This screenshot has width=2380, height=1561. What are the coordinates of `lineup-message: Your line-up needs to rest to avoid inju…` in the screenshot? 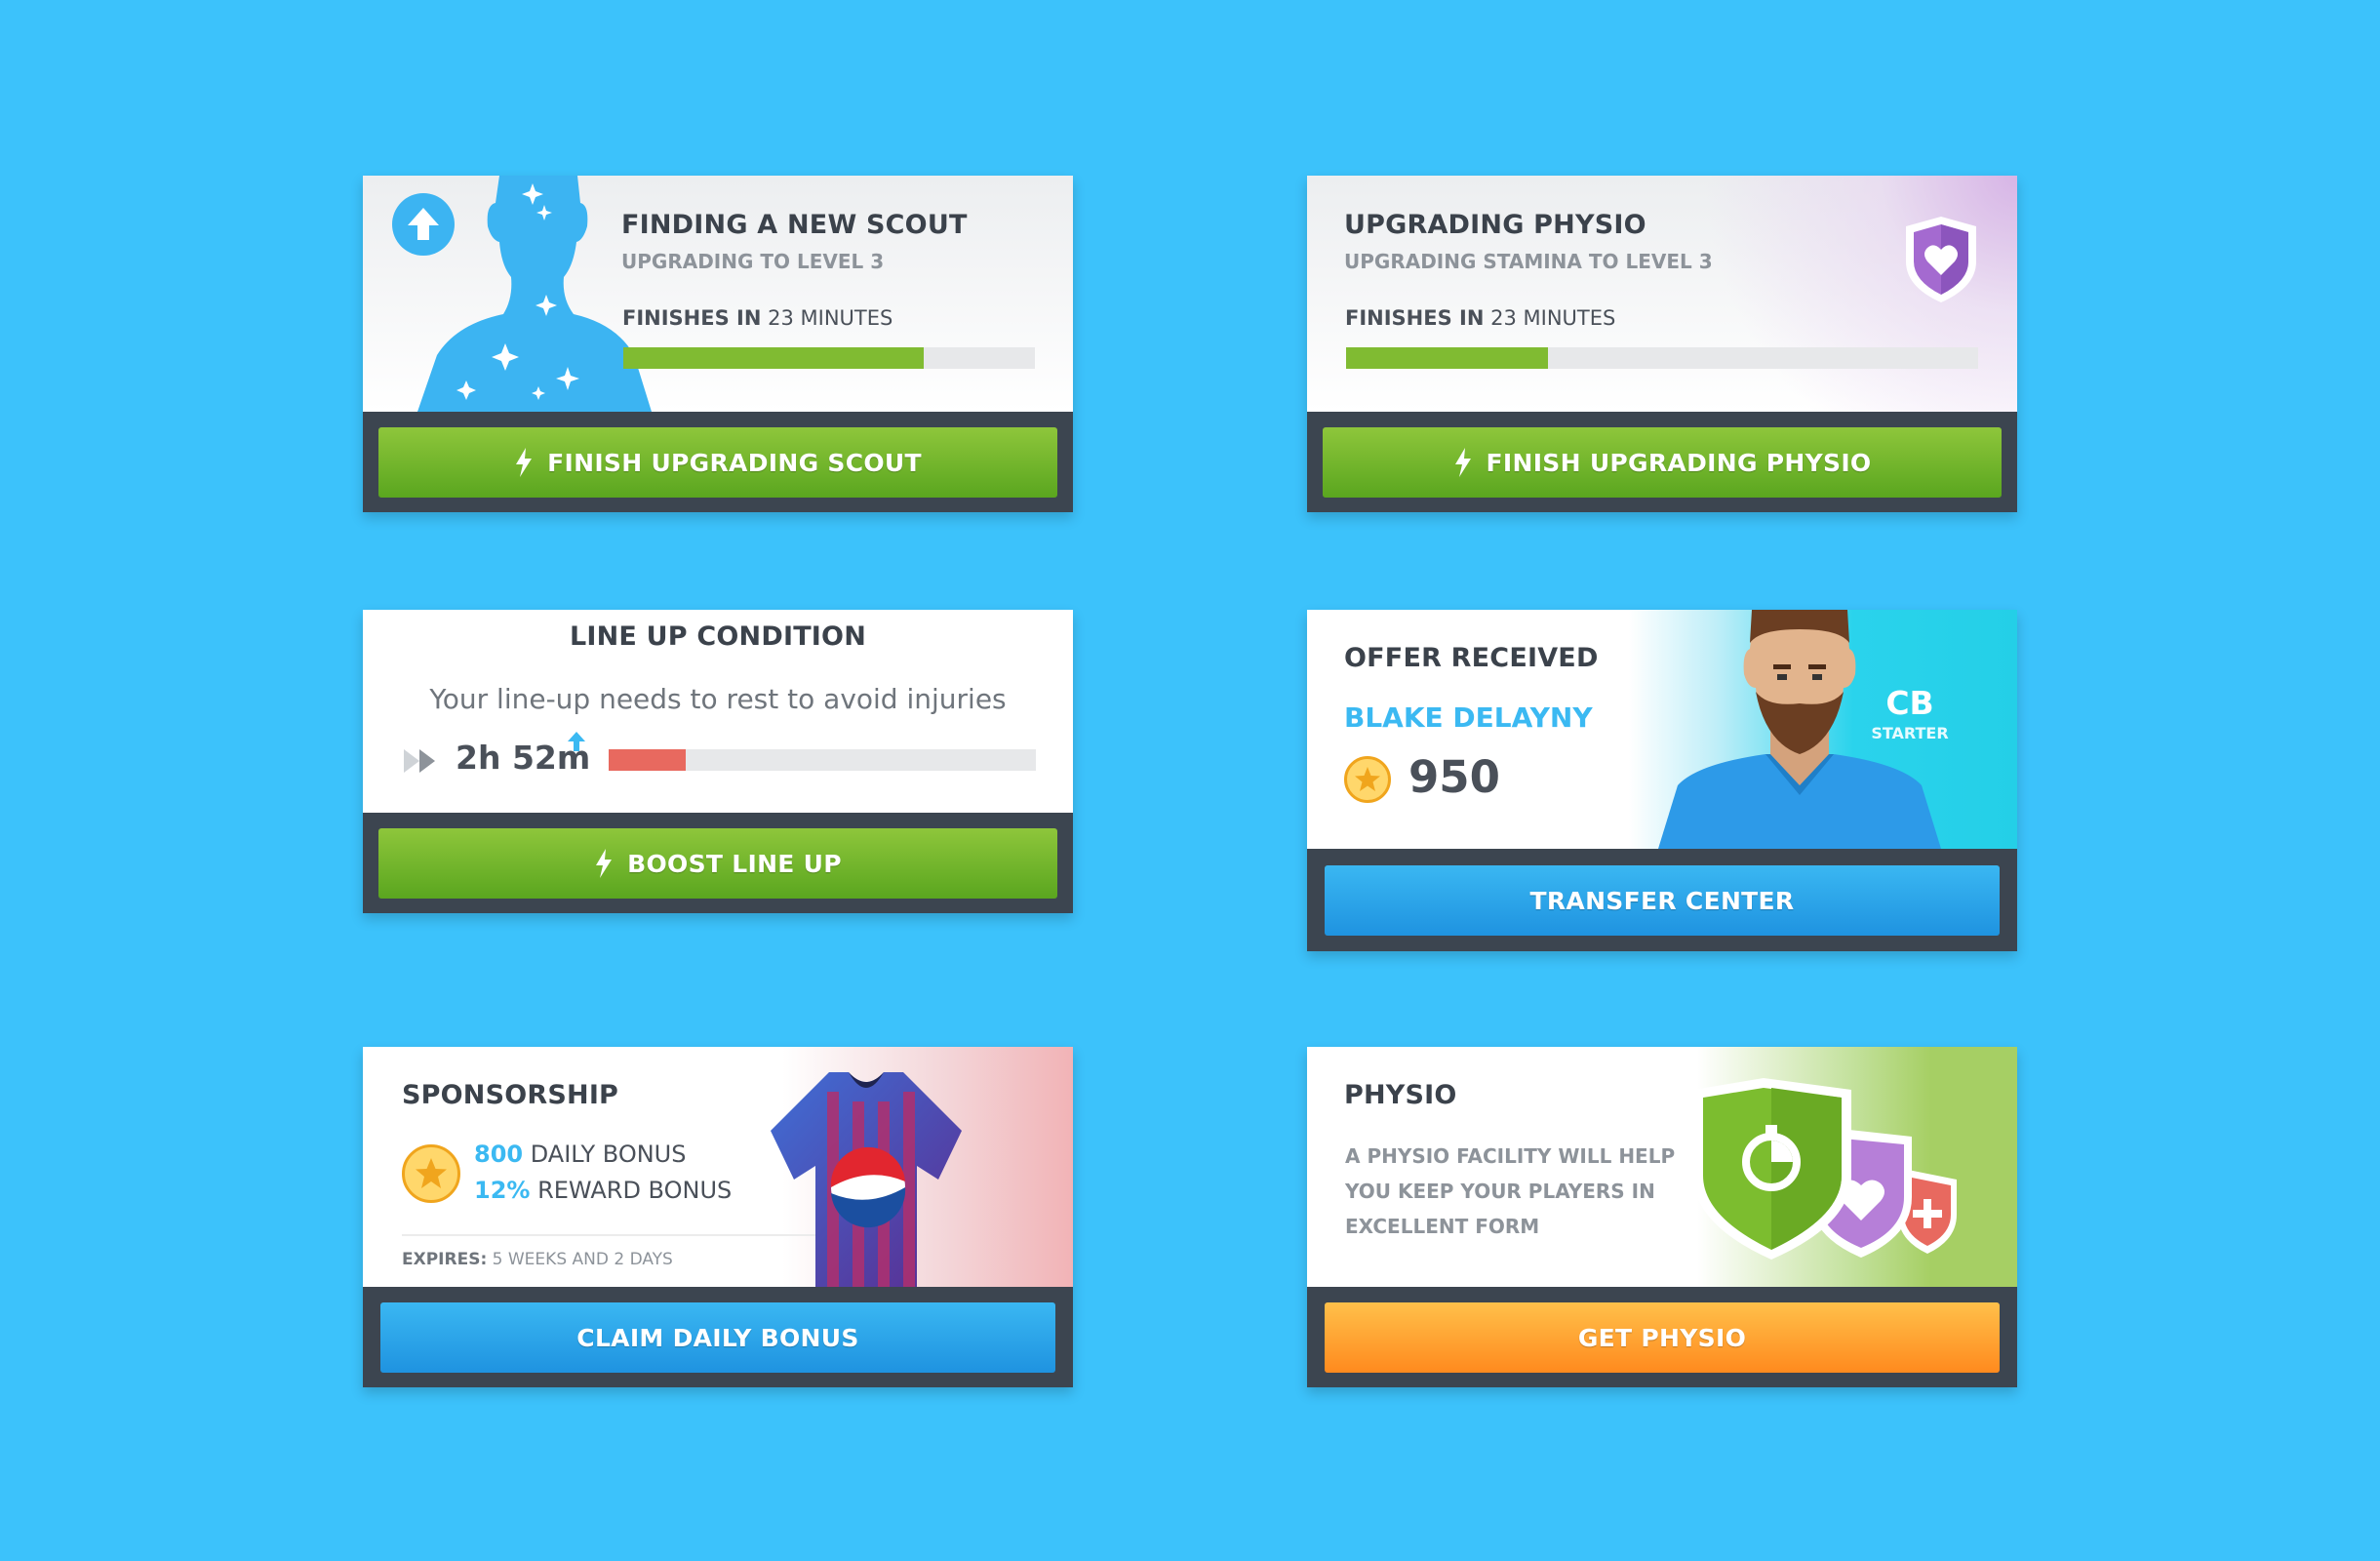 It's located at (718, 699).